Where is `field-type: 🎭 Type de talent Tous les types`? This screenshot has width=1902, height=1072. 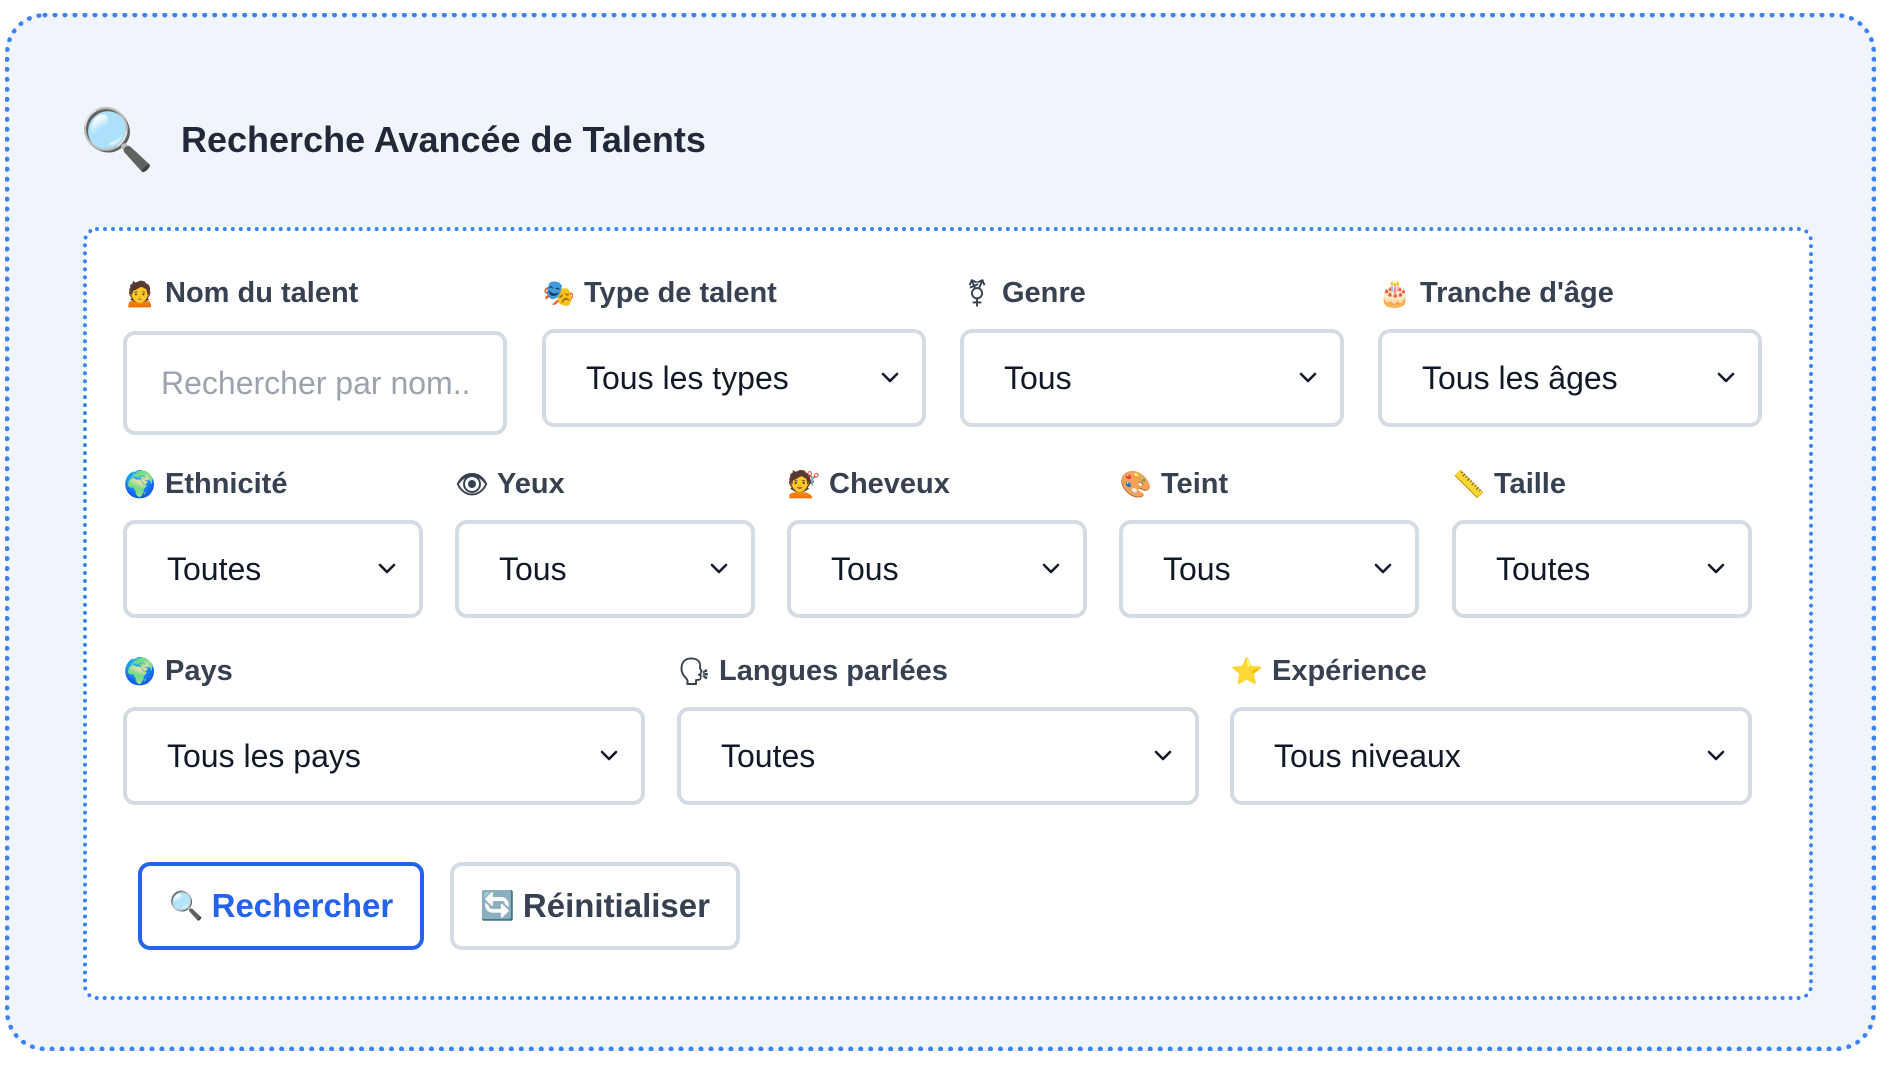 field-type: 🎭 Type de talent Tous les types is located at coordinates (734, 350).